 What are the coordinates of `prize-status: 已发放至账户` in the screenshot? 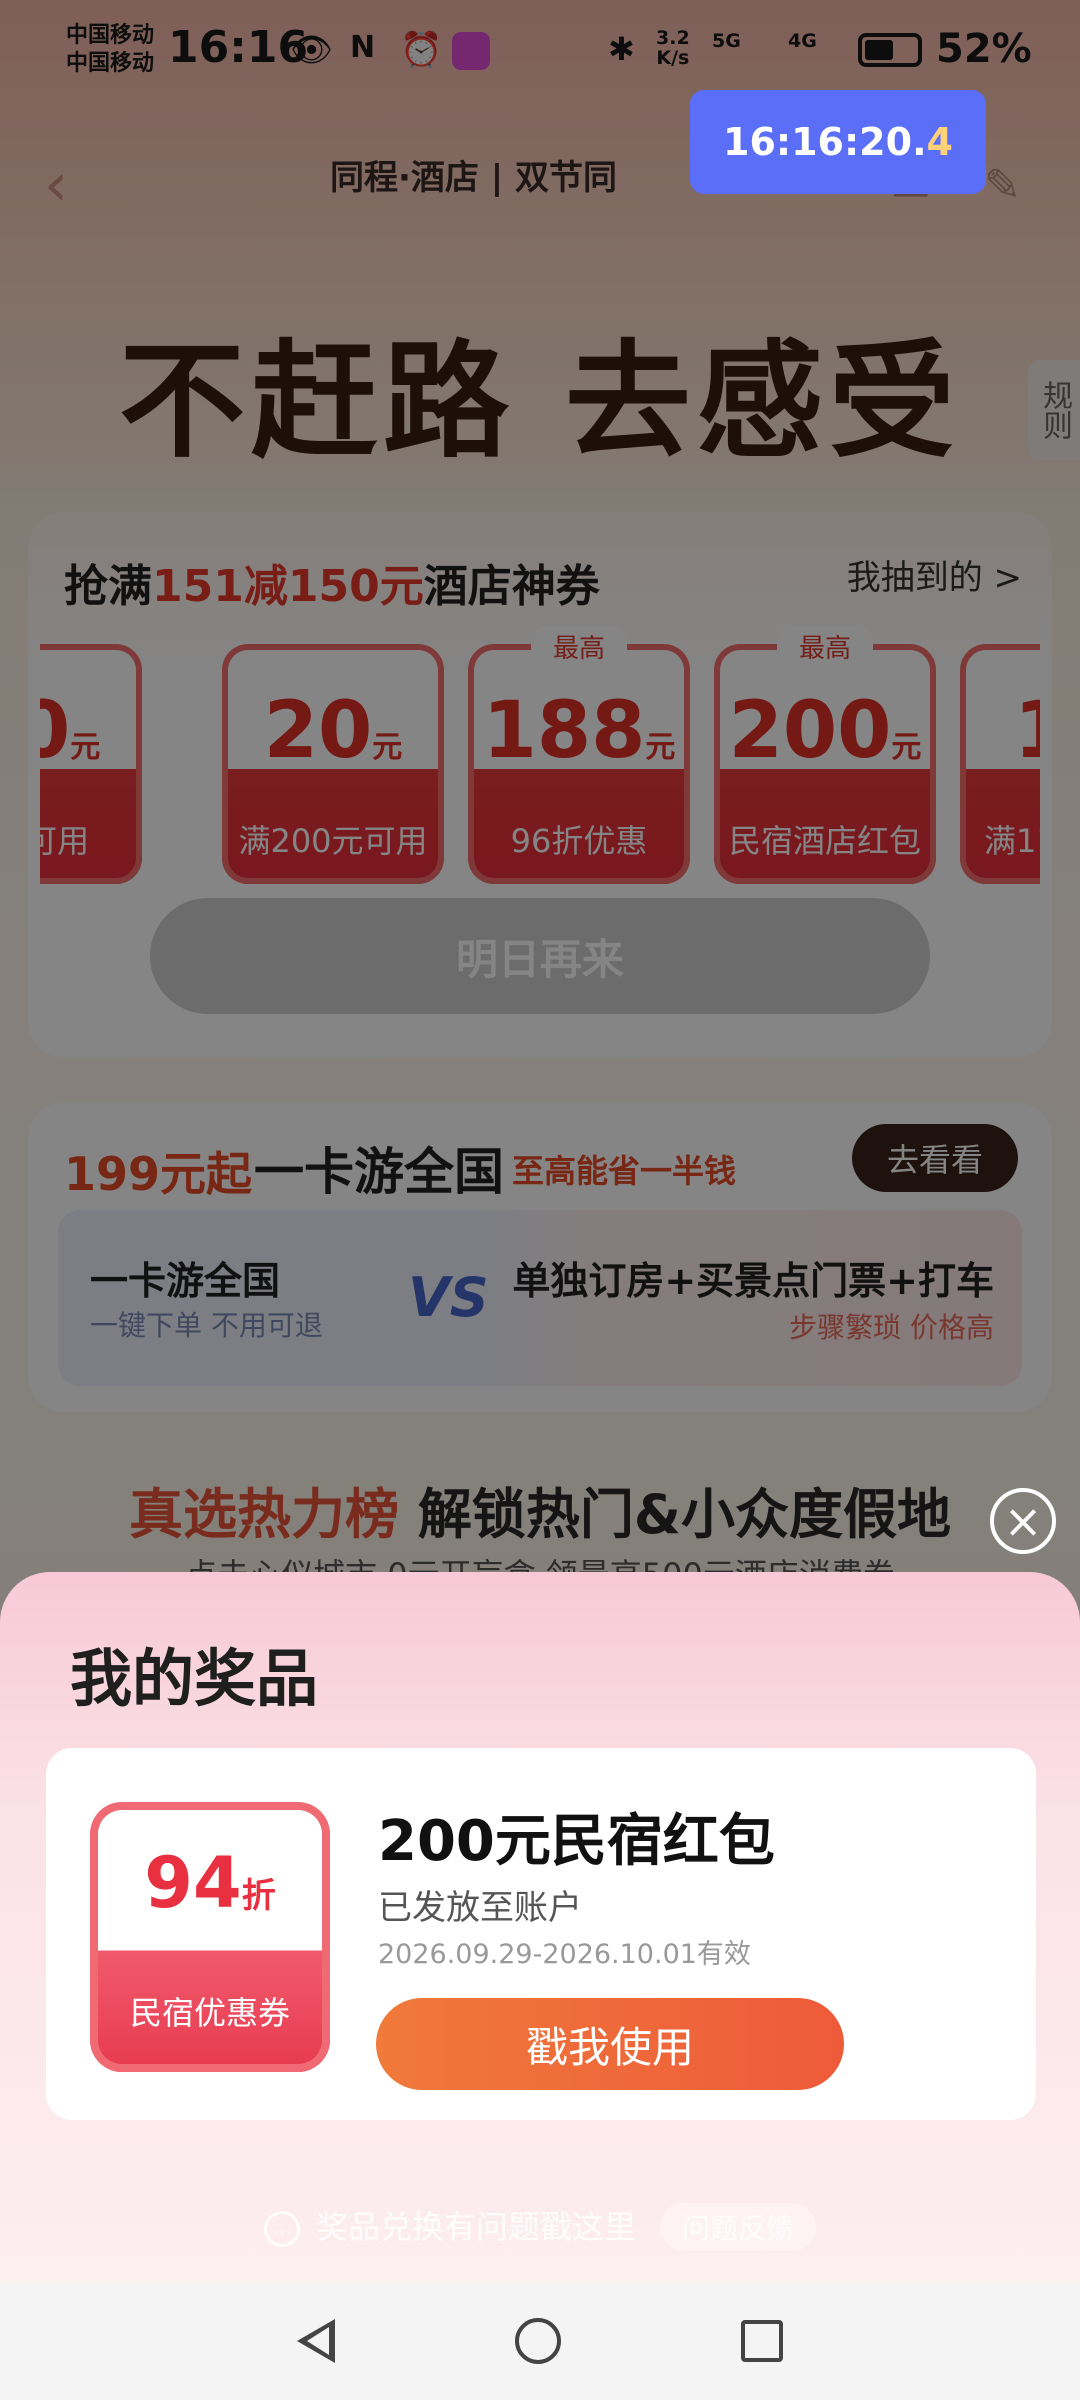 It's located at (480, 1908).